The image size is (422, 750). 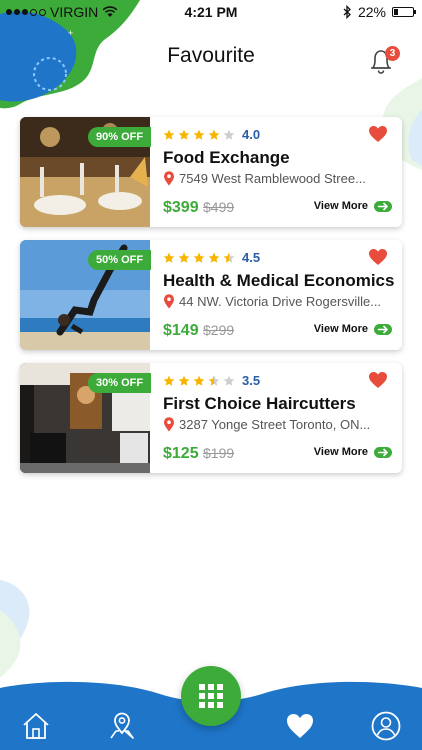 What do you see at coordinates (181, 207) in the screenshot?
I see `current-price: $399` at bounding box center [181, 207].